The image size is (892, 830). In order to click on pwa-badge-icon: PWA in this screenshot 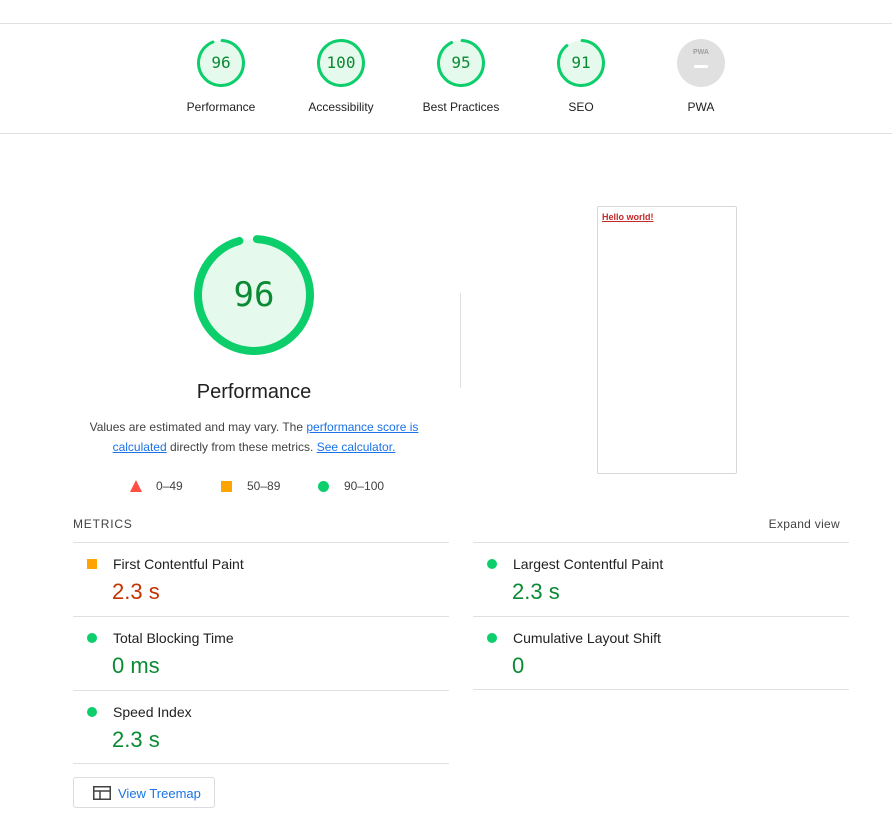, I will do `click(701, 63)`.